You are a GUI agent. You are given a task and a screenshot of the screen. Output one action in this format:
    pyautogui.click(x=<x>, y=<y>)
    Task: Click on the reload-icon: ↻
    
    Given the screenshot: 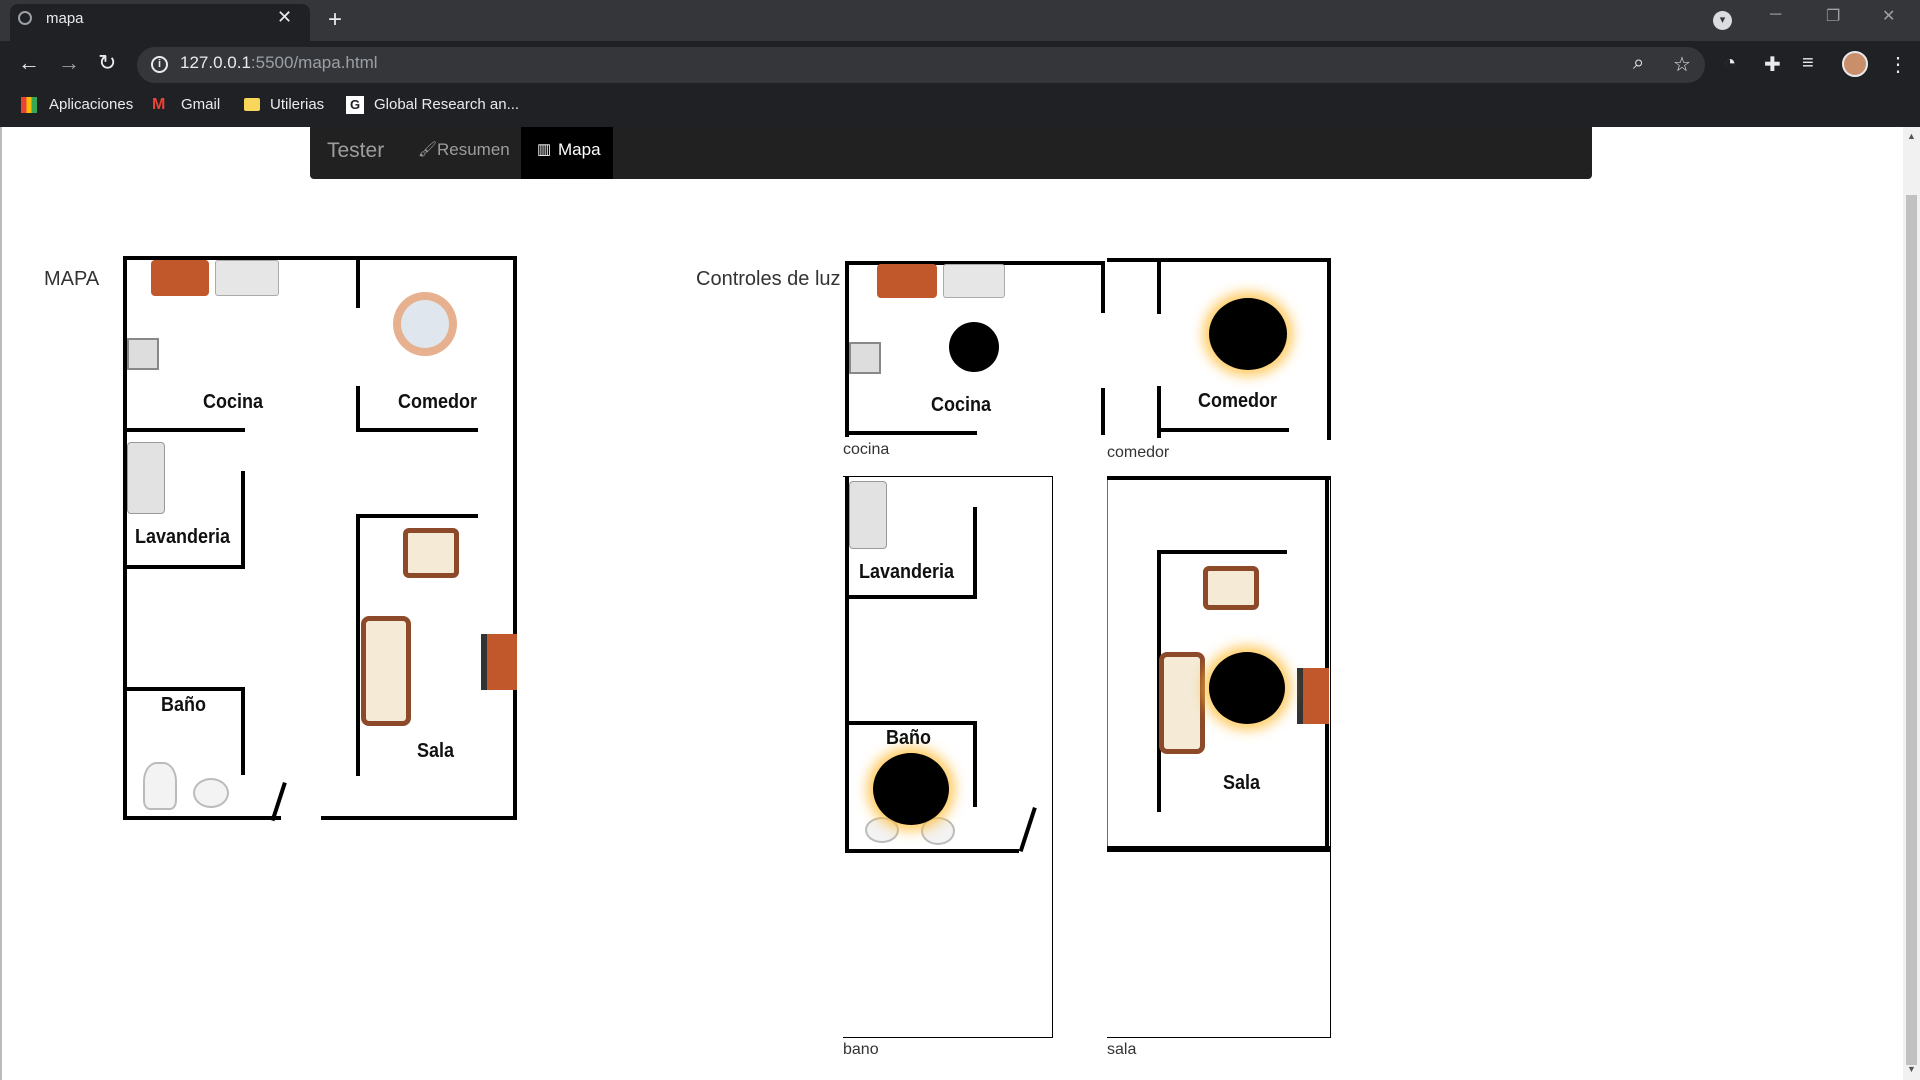 What is the action you would take?
    pyautogui.click(x=107, y=63)
    